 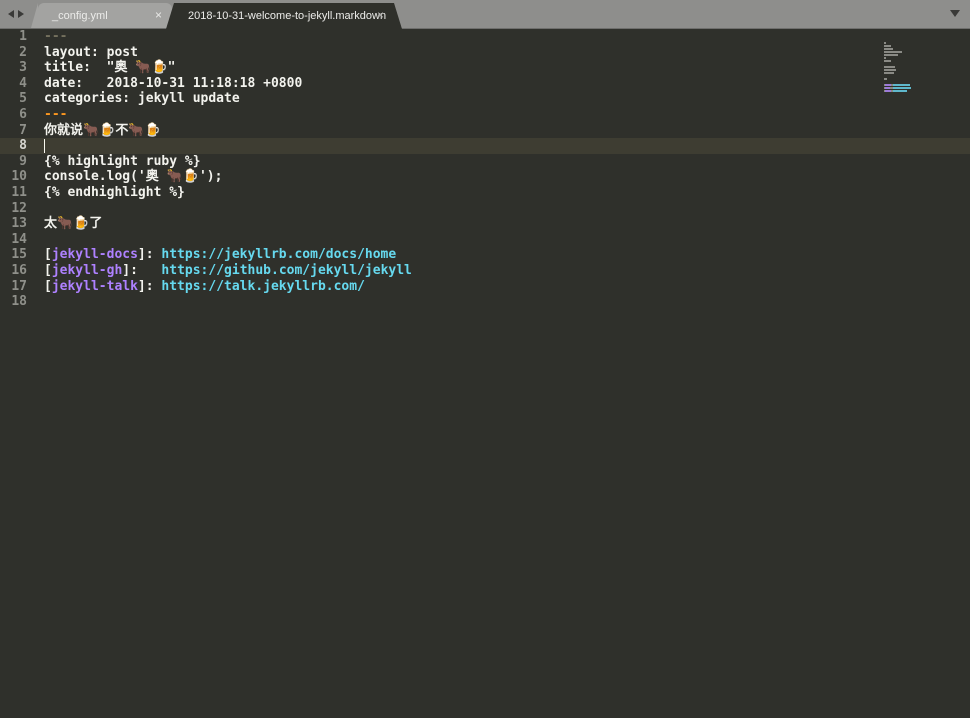 What do you see at coordinates (457, 53) in the screenshot?
I see `code-line: layout: post` at bounding box center [457, 53].